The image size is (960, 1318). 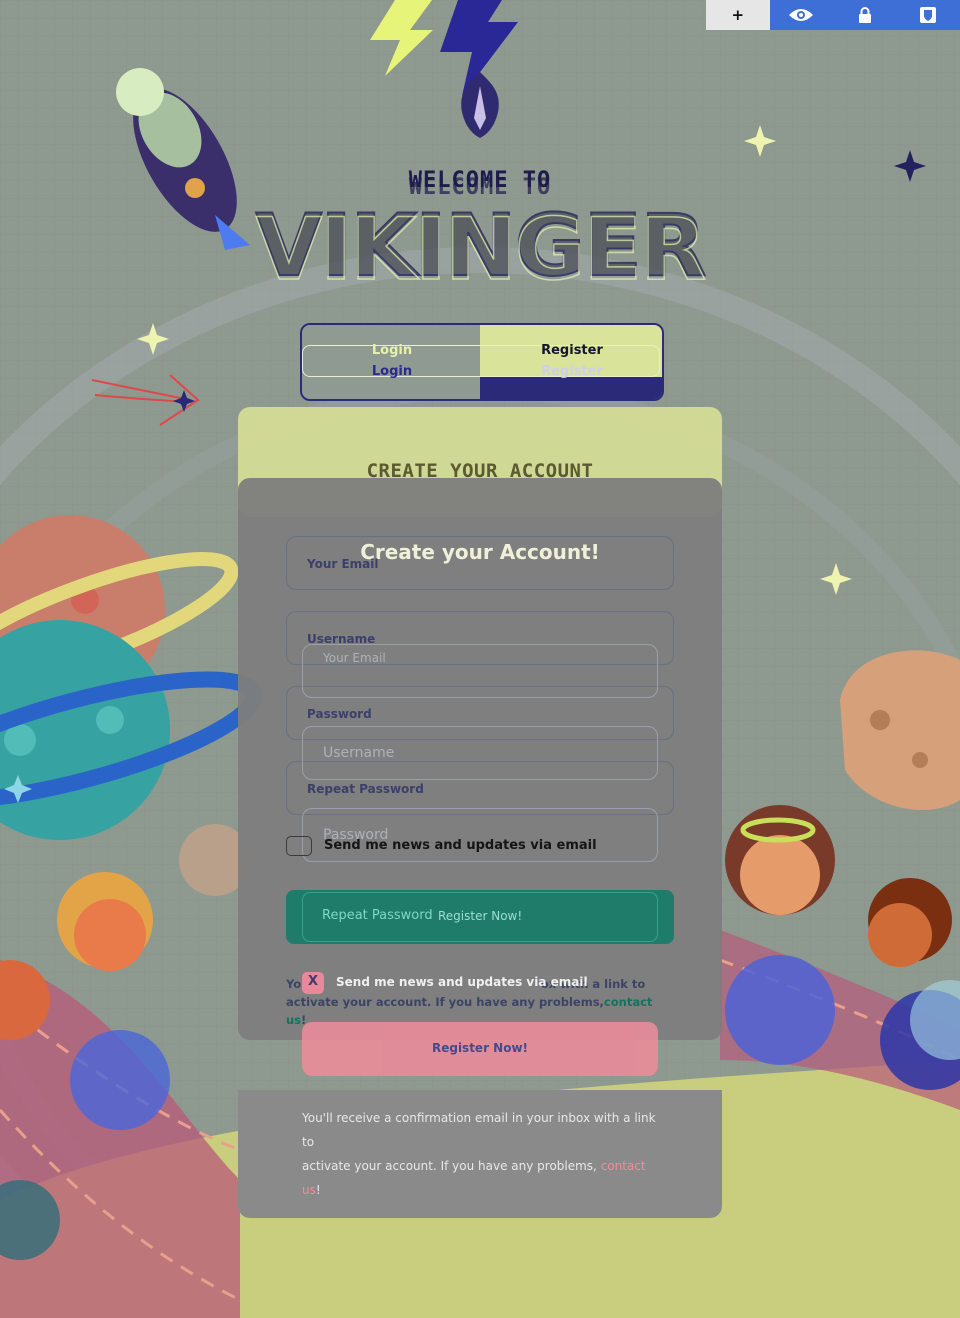 What do you see at coordinates (392, 371) in the screenshot?
I see `tab-login-ghost: Login` at bounding box center [392, 371].